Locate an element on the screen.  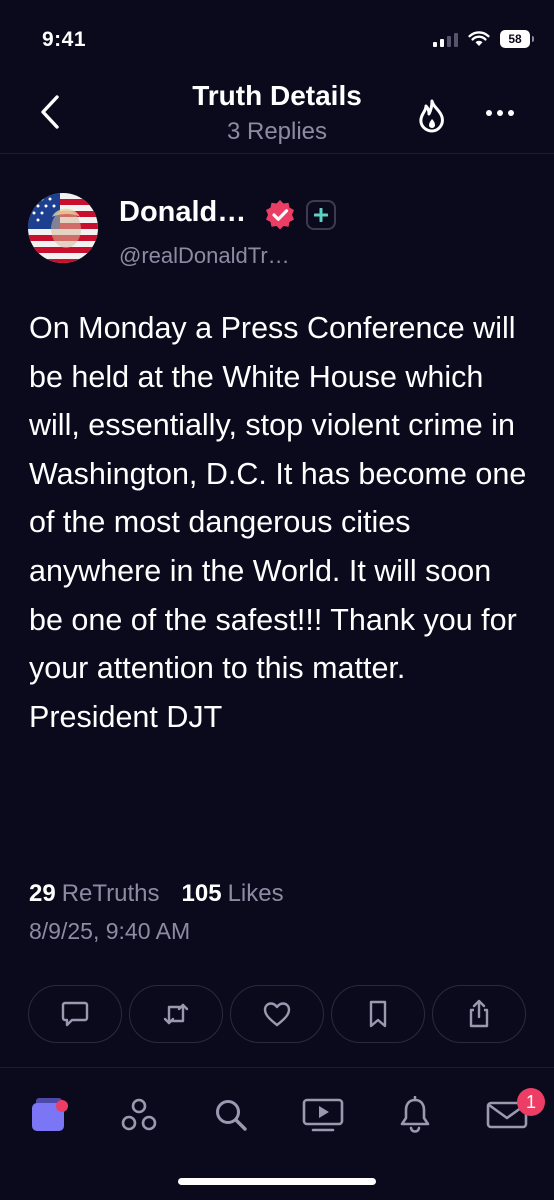
bookmark-icon is located at coordinates (378, 1014).